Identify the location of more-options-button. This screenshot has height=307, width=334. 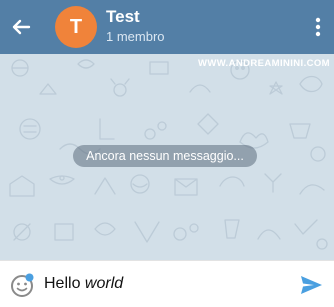
(318, 27).